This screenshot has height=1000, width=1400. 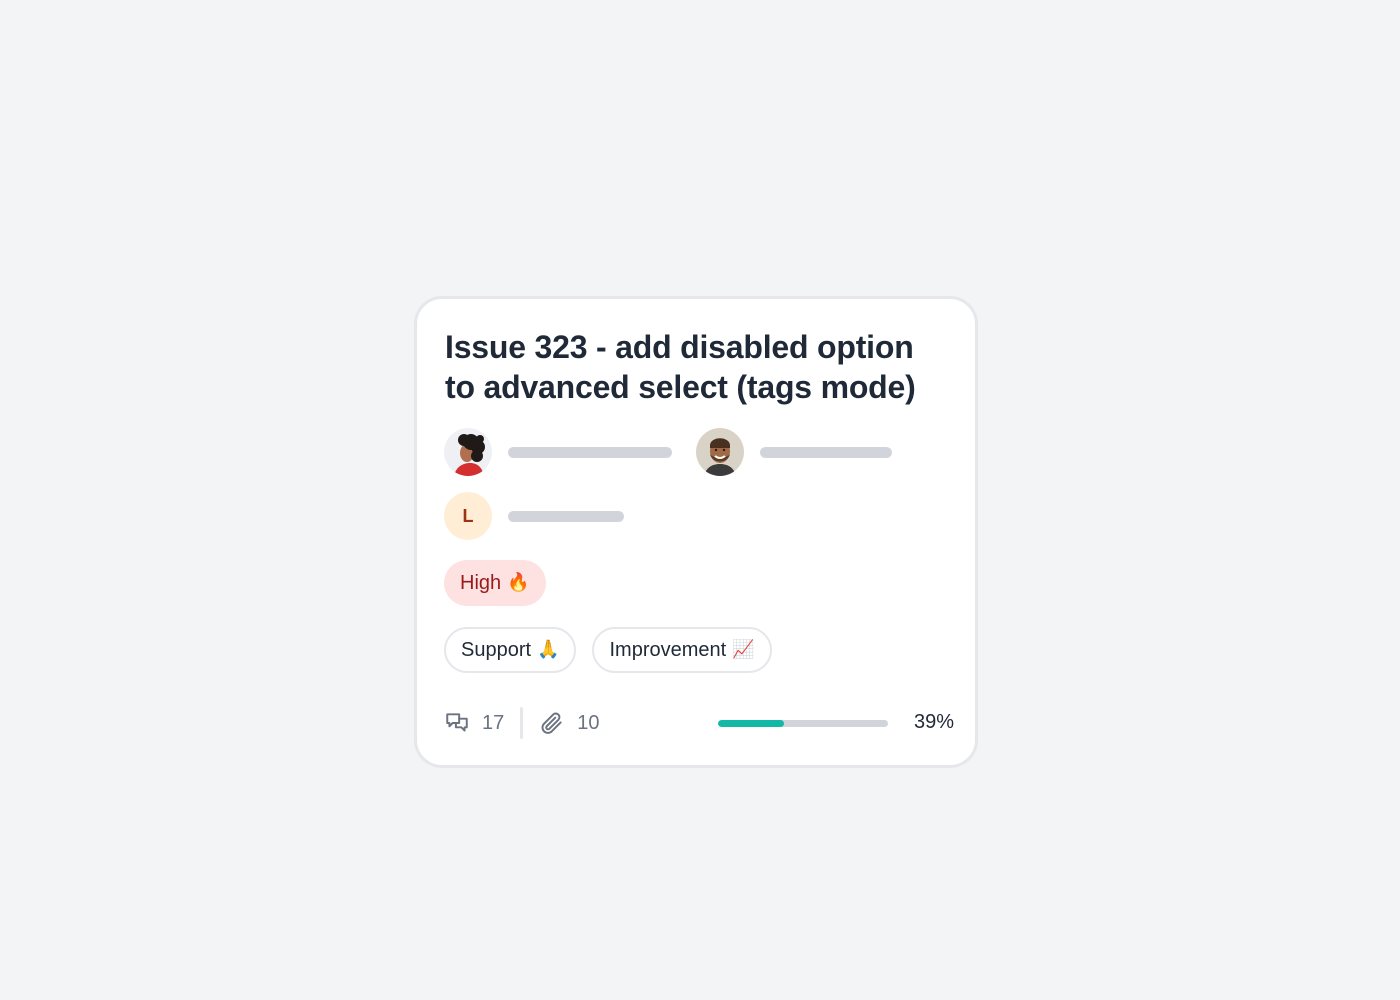 I want to click on smiling-bearded-person-avatar-icon, so click(x=720, y=452).